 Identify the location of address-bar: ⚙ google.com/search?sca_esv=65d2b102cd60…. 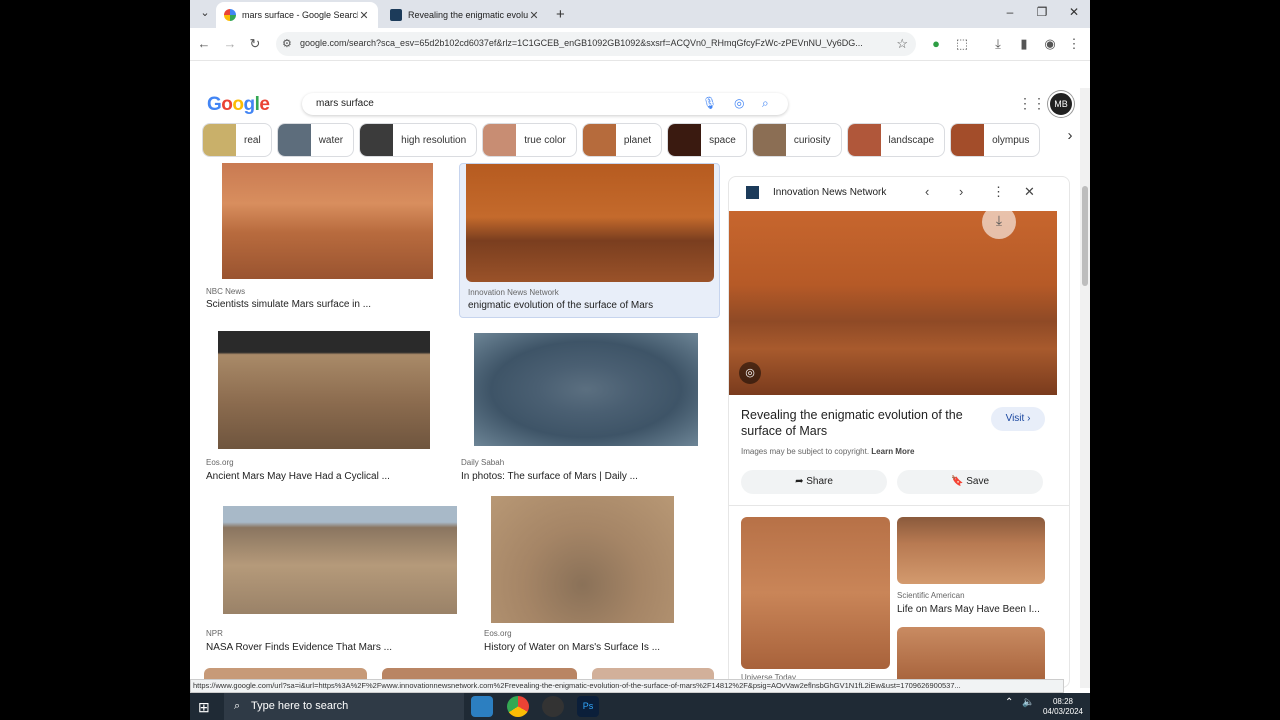
(596, 44).